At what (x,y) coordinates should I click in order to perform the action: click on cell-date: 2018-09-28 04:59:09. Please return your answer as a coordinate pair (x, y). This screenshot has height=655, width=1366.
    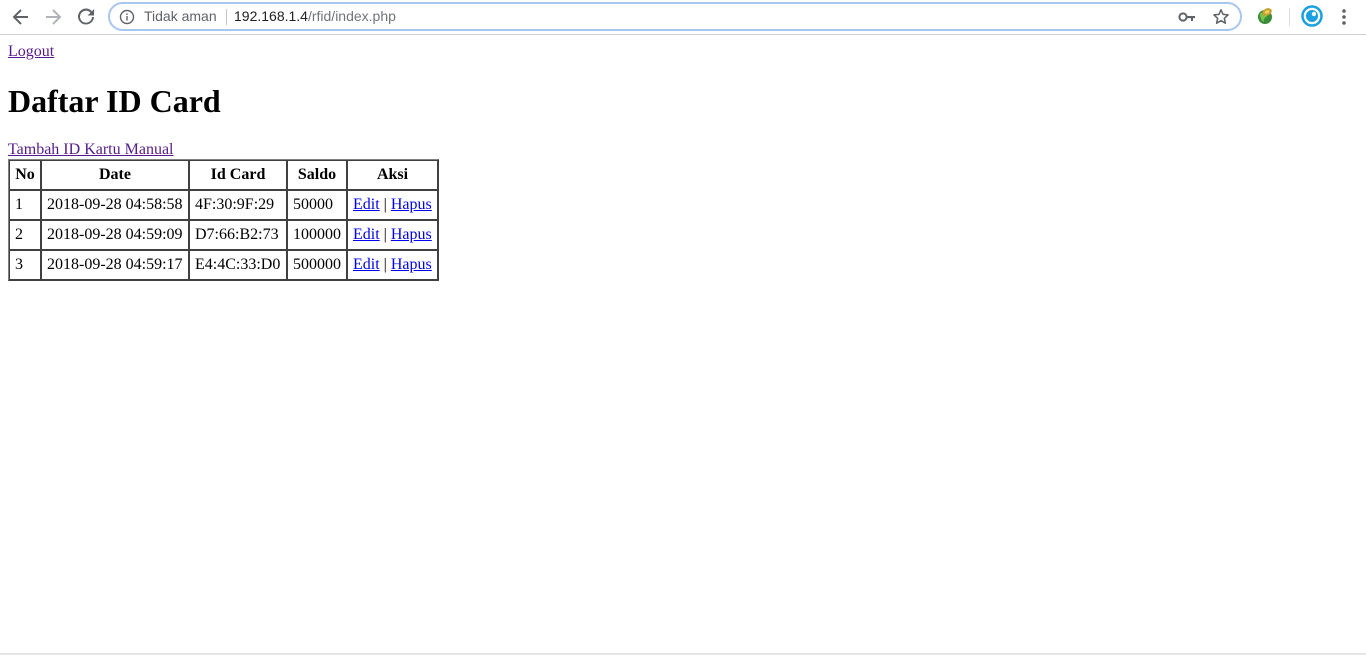
    Looking at the image, I should click on (115, 235).